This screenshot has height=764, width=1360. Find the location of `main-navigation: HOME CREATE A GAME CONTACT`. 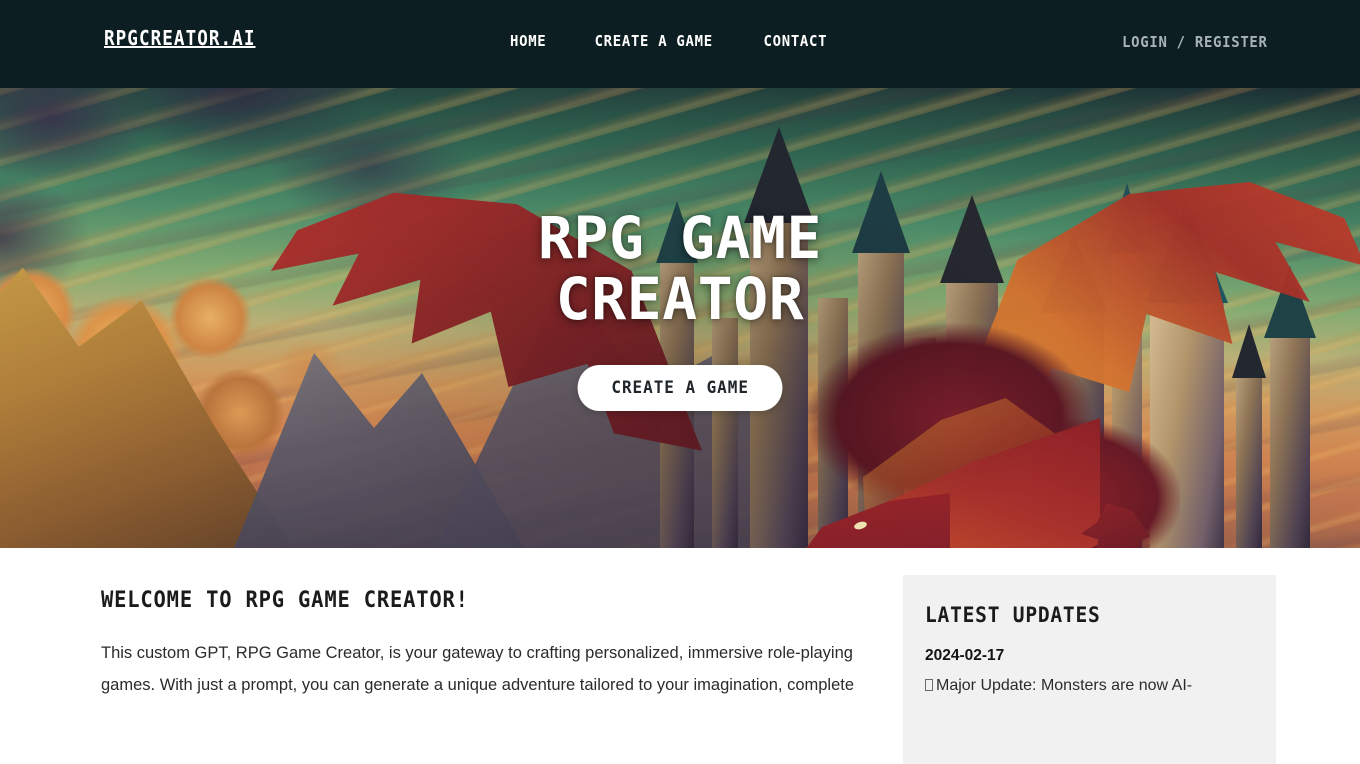

main-navigation: HOME CREATE A GAME CONTACT is located at coordinates (669, 41).